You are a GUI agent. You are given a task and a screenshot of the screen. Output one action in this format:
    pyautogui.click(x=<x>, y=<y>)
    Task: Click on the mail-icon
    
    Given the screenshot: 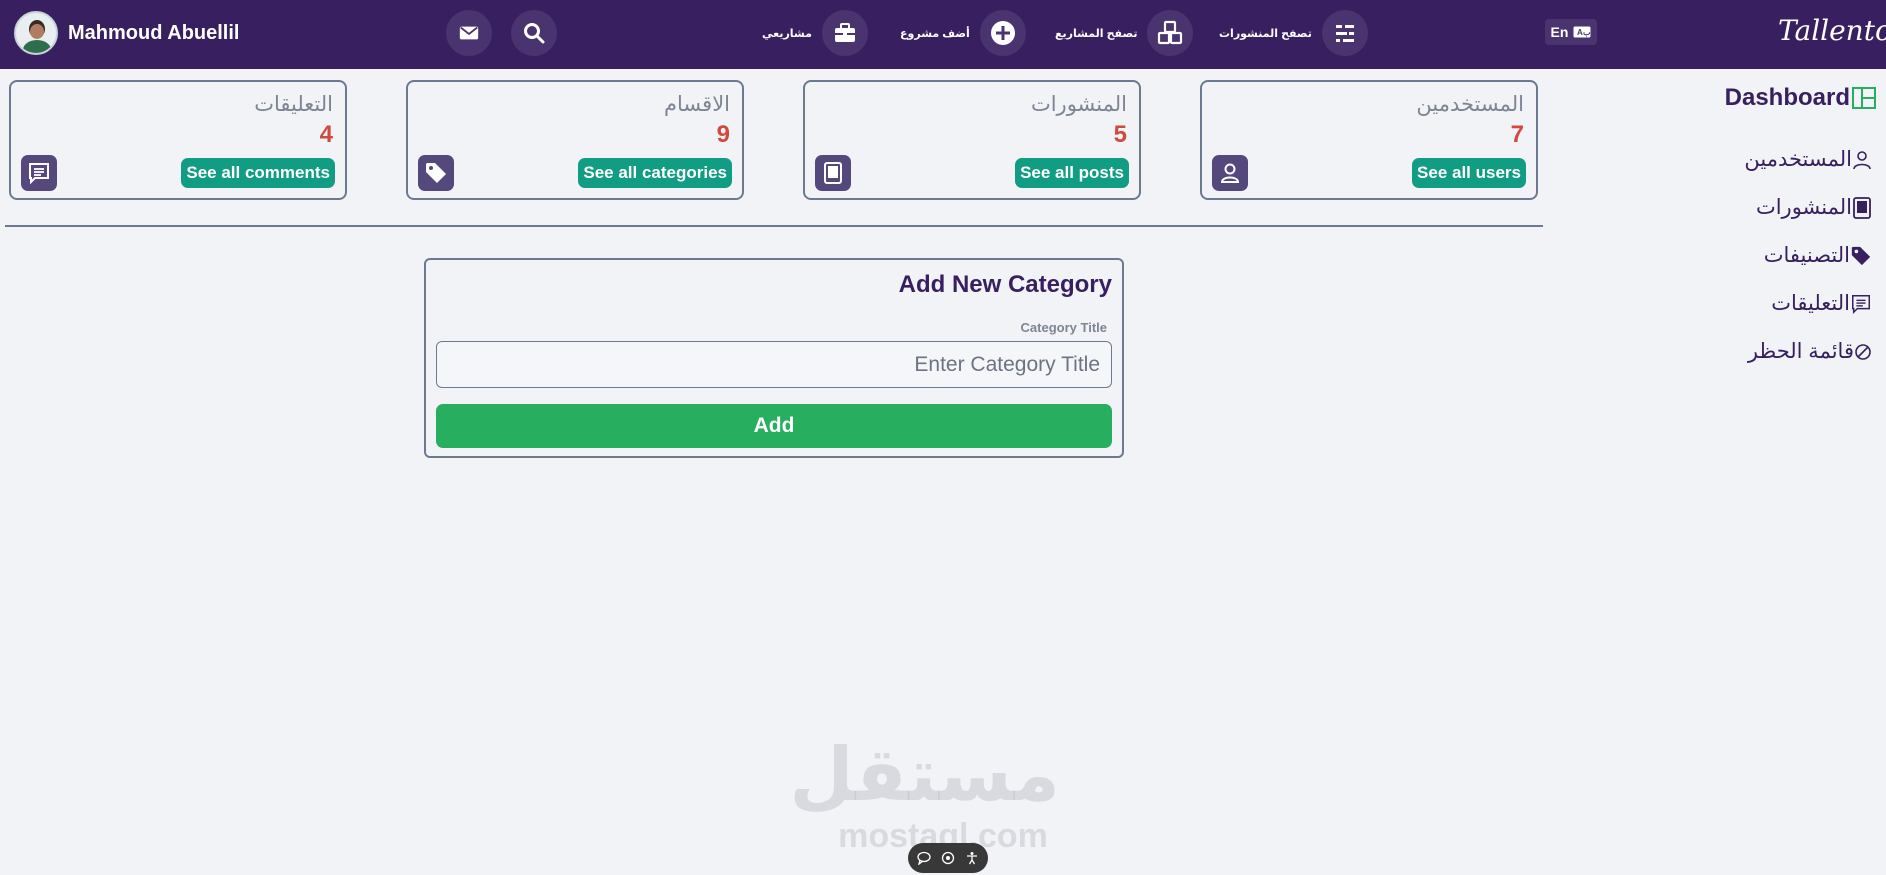 What is the action you would take?
    pyautogui.click(x=469, y=33)
    